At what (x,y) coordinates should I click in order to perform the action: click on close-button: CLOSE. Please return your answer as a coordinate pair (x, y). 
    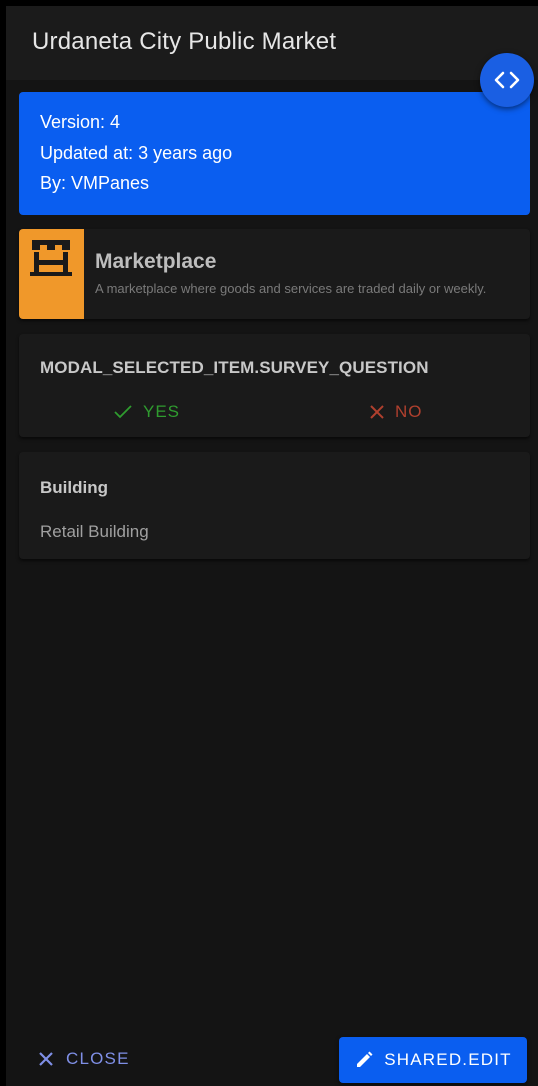
    Looking at the image, I should click on (84, 1059).